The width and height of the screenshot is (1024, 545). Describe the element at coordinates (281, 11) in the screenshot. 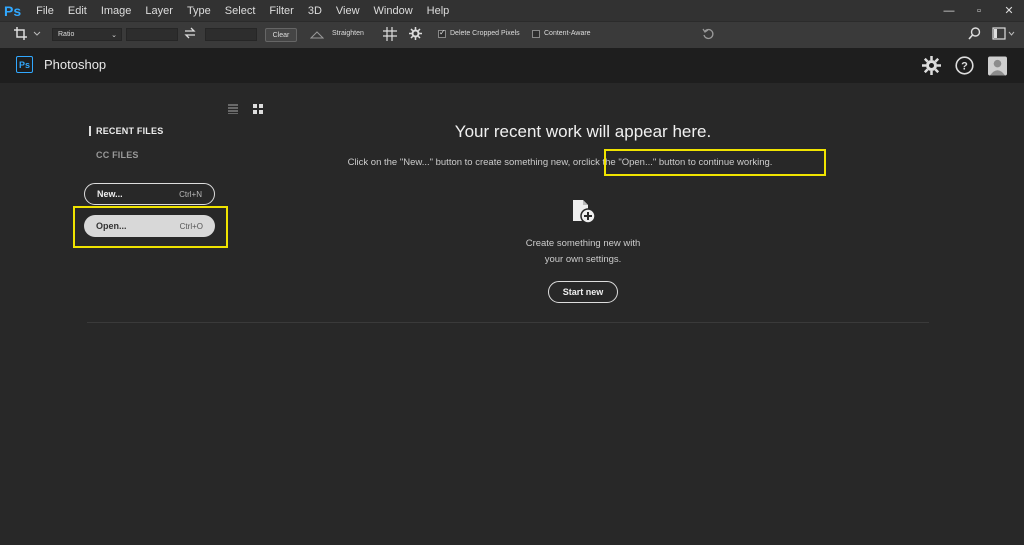

I see `menu-filter: Filter` at that location.